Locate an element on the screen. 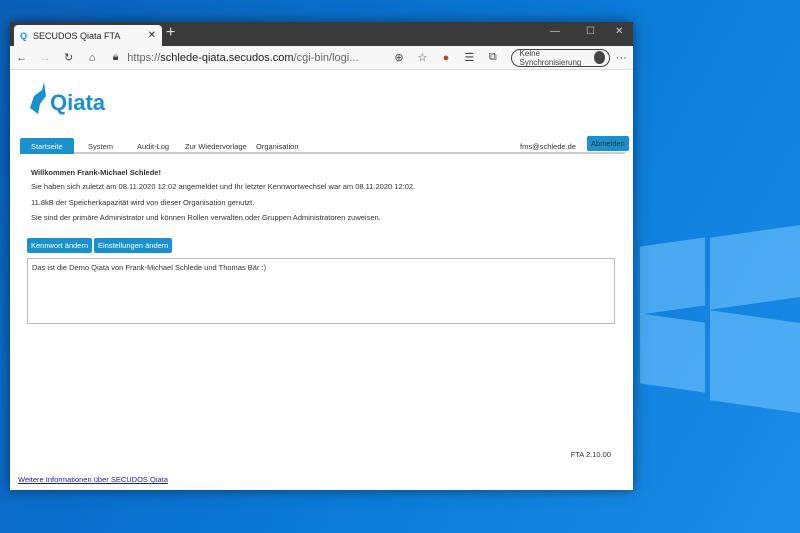  browser-tab: Q SECUDOS Qiata FTA ✕ is located at coordinates (88, 35).